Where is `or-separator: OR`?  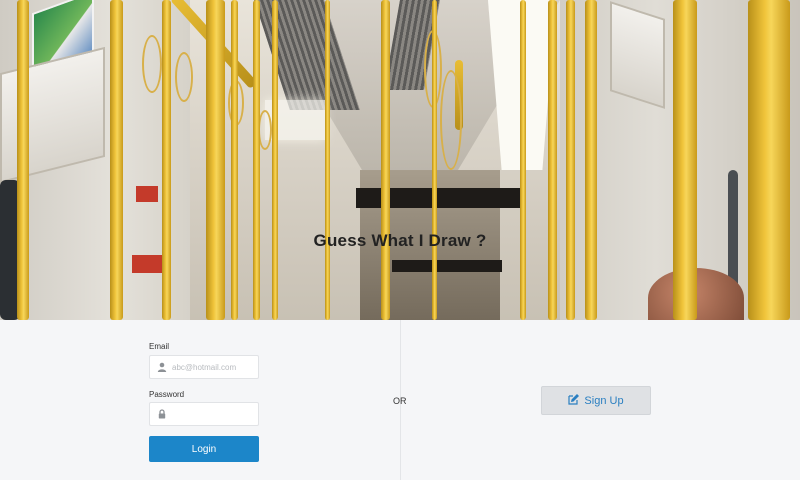 or-separator: OR is located at coordinates (400, 401).